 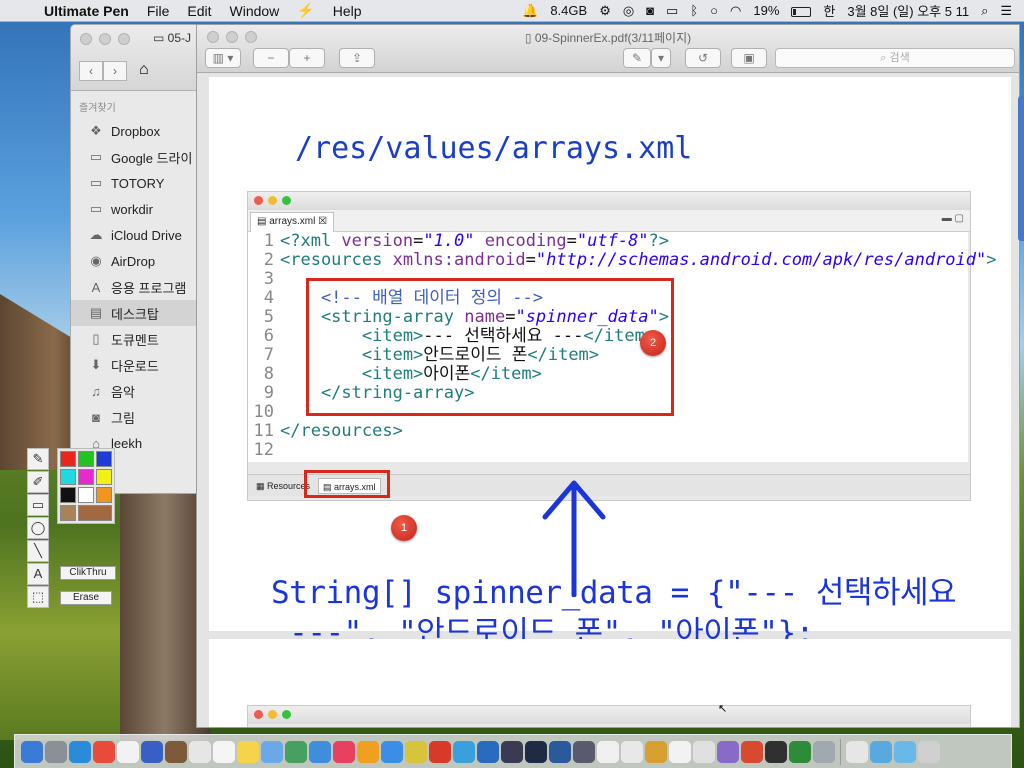 I want to click on battery-icon, so click(x=801, y=10).